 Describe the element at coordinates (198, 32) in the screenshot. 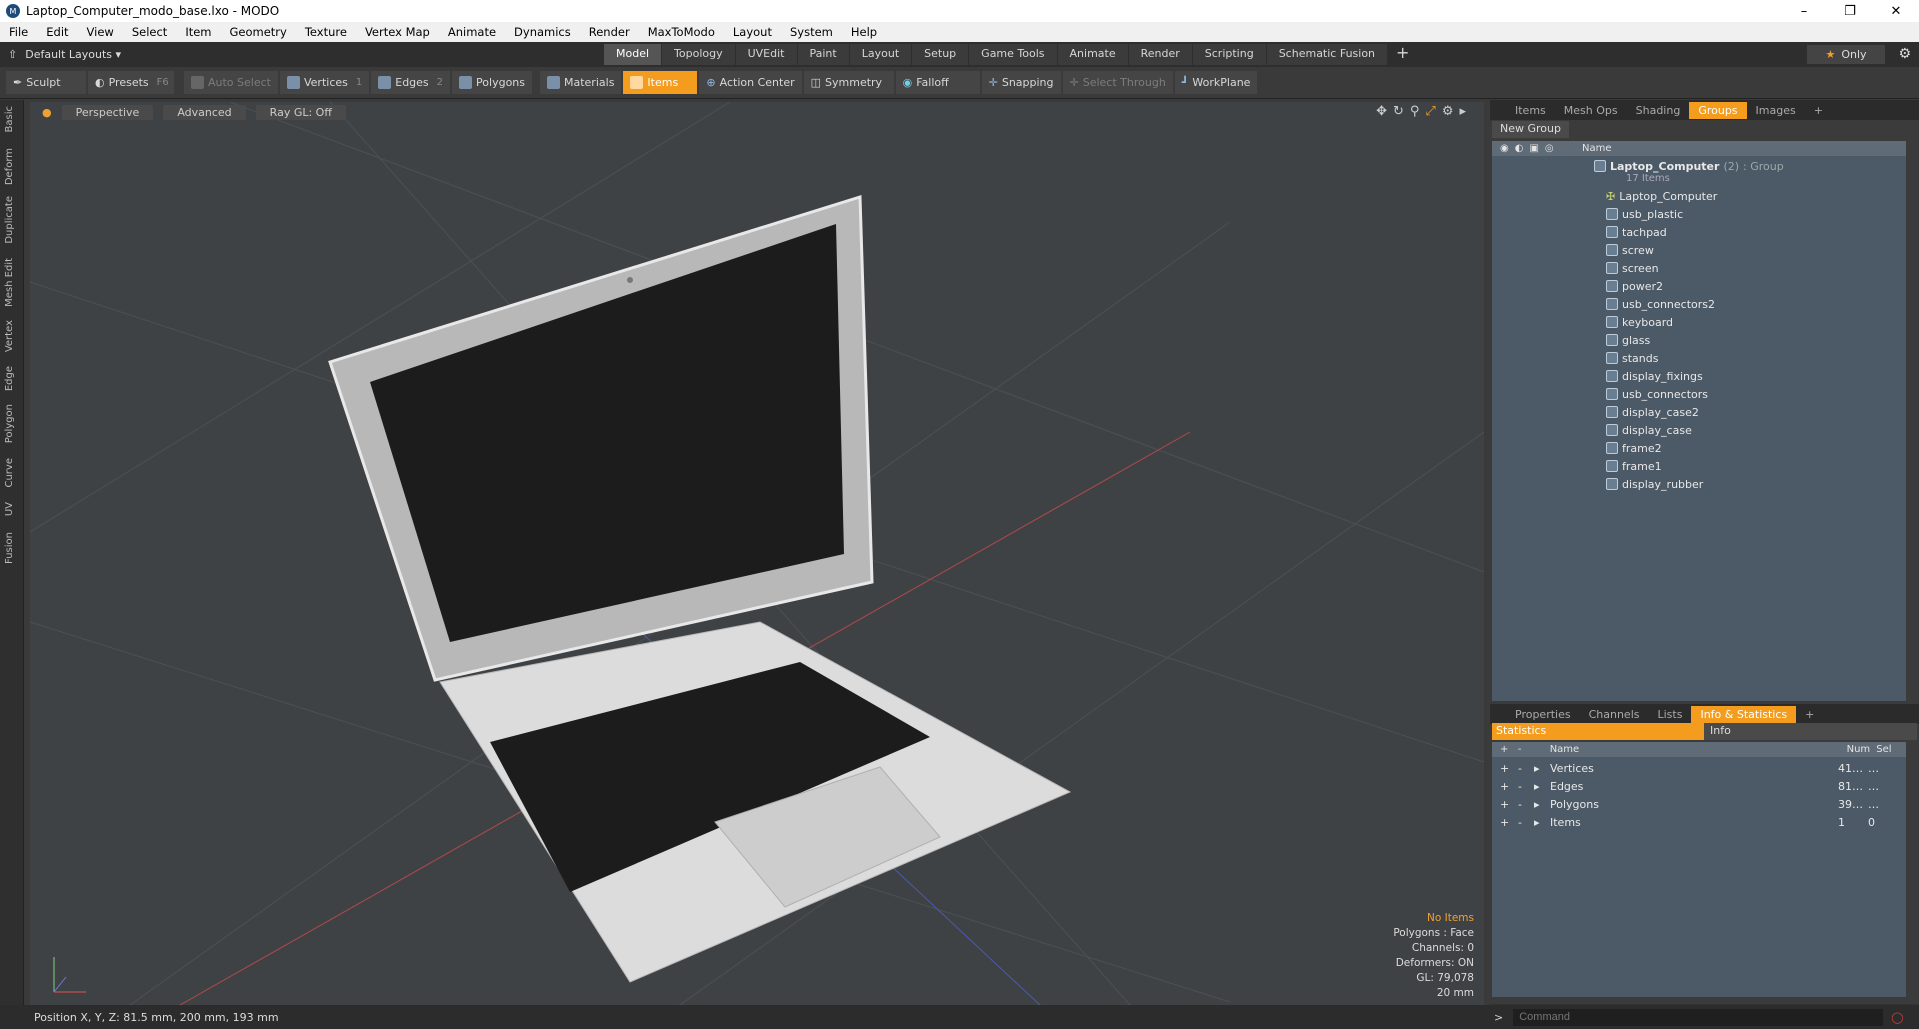

I see `menu-item: Item` at that location.